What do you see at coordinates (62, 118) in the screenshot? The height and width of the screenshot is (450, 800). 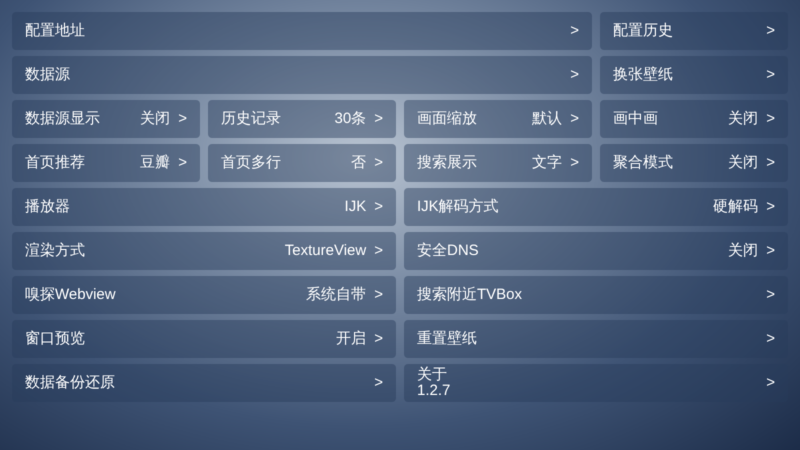 I see `setting-label: 数据源显示` at bounding box center [62, 118].